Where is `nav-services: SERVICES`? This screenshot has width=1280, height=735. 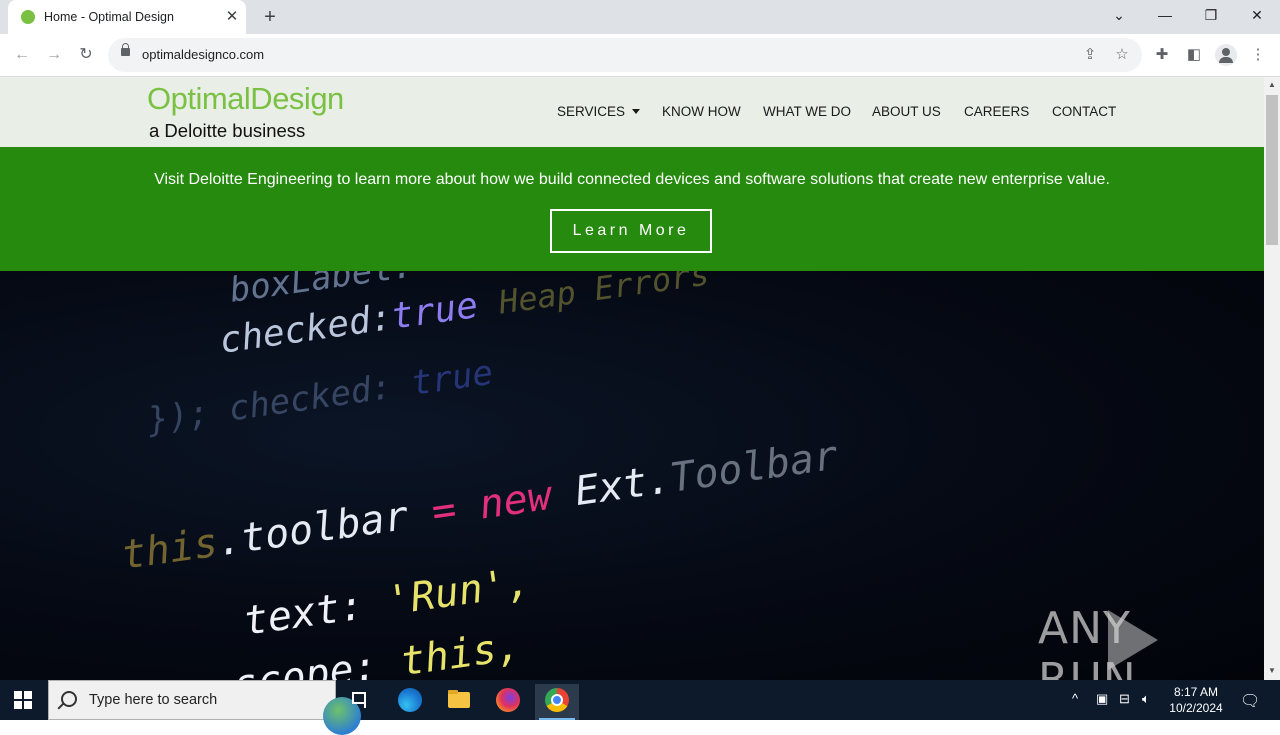
nav-services: SERVICES is located at coordinates (599, 111).